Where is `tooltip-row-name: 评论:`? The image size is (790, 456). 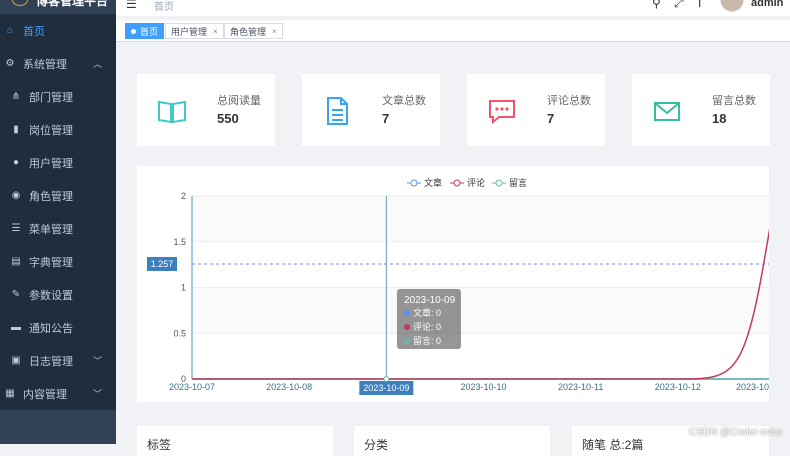 tooltip-row-name: 评论: is located at coordinates (423, 326).